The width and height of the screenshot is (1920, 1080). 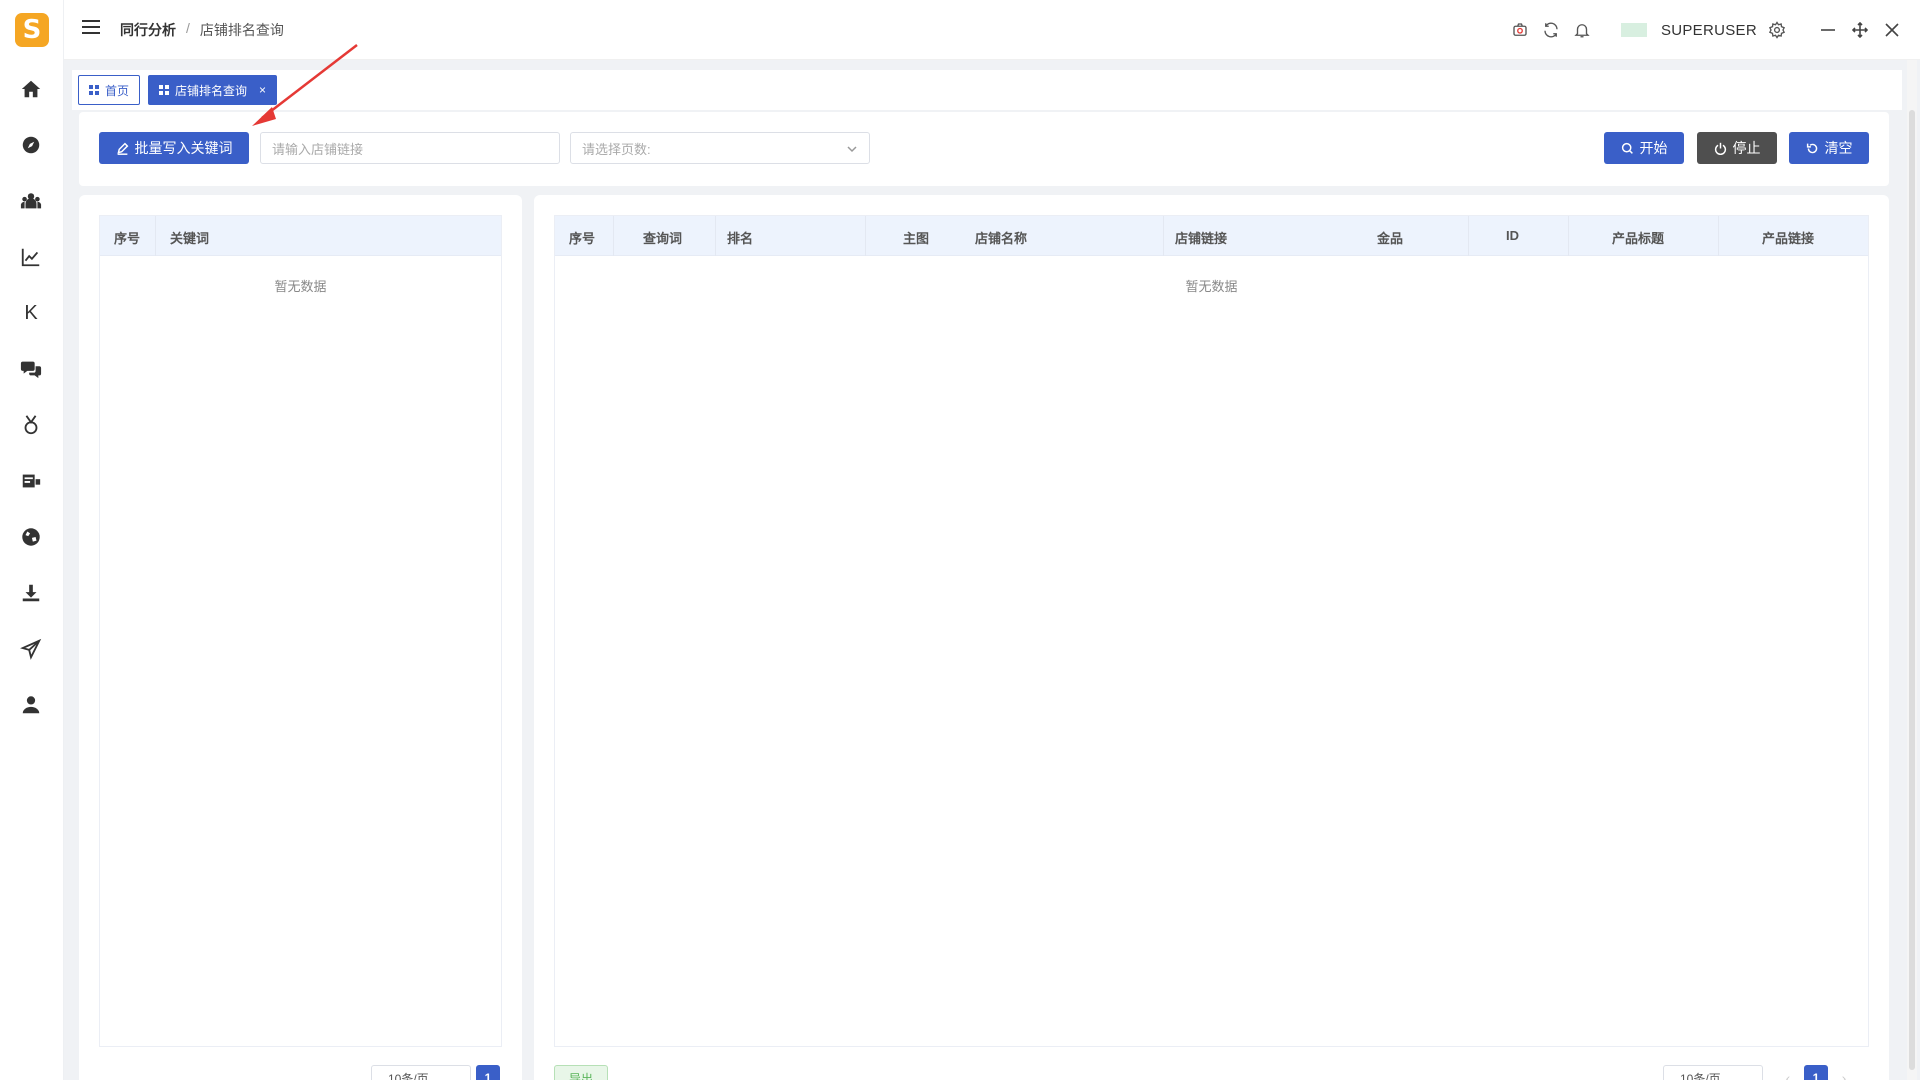 What do you see at coordinates (31, 145) in the screenshot?
I see `compass-icon` at bounding box center [31, 145].